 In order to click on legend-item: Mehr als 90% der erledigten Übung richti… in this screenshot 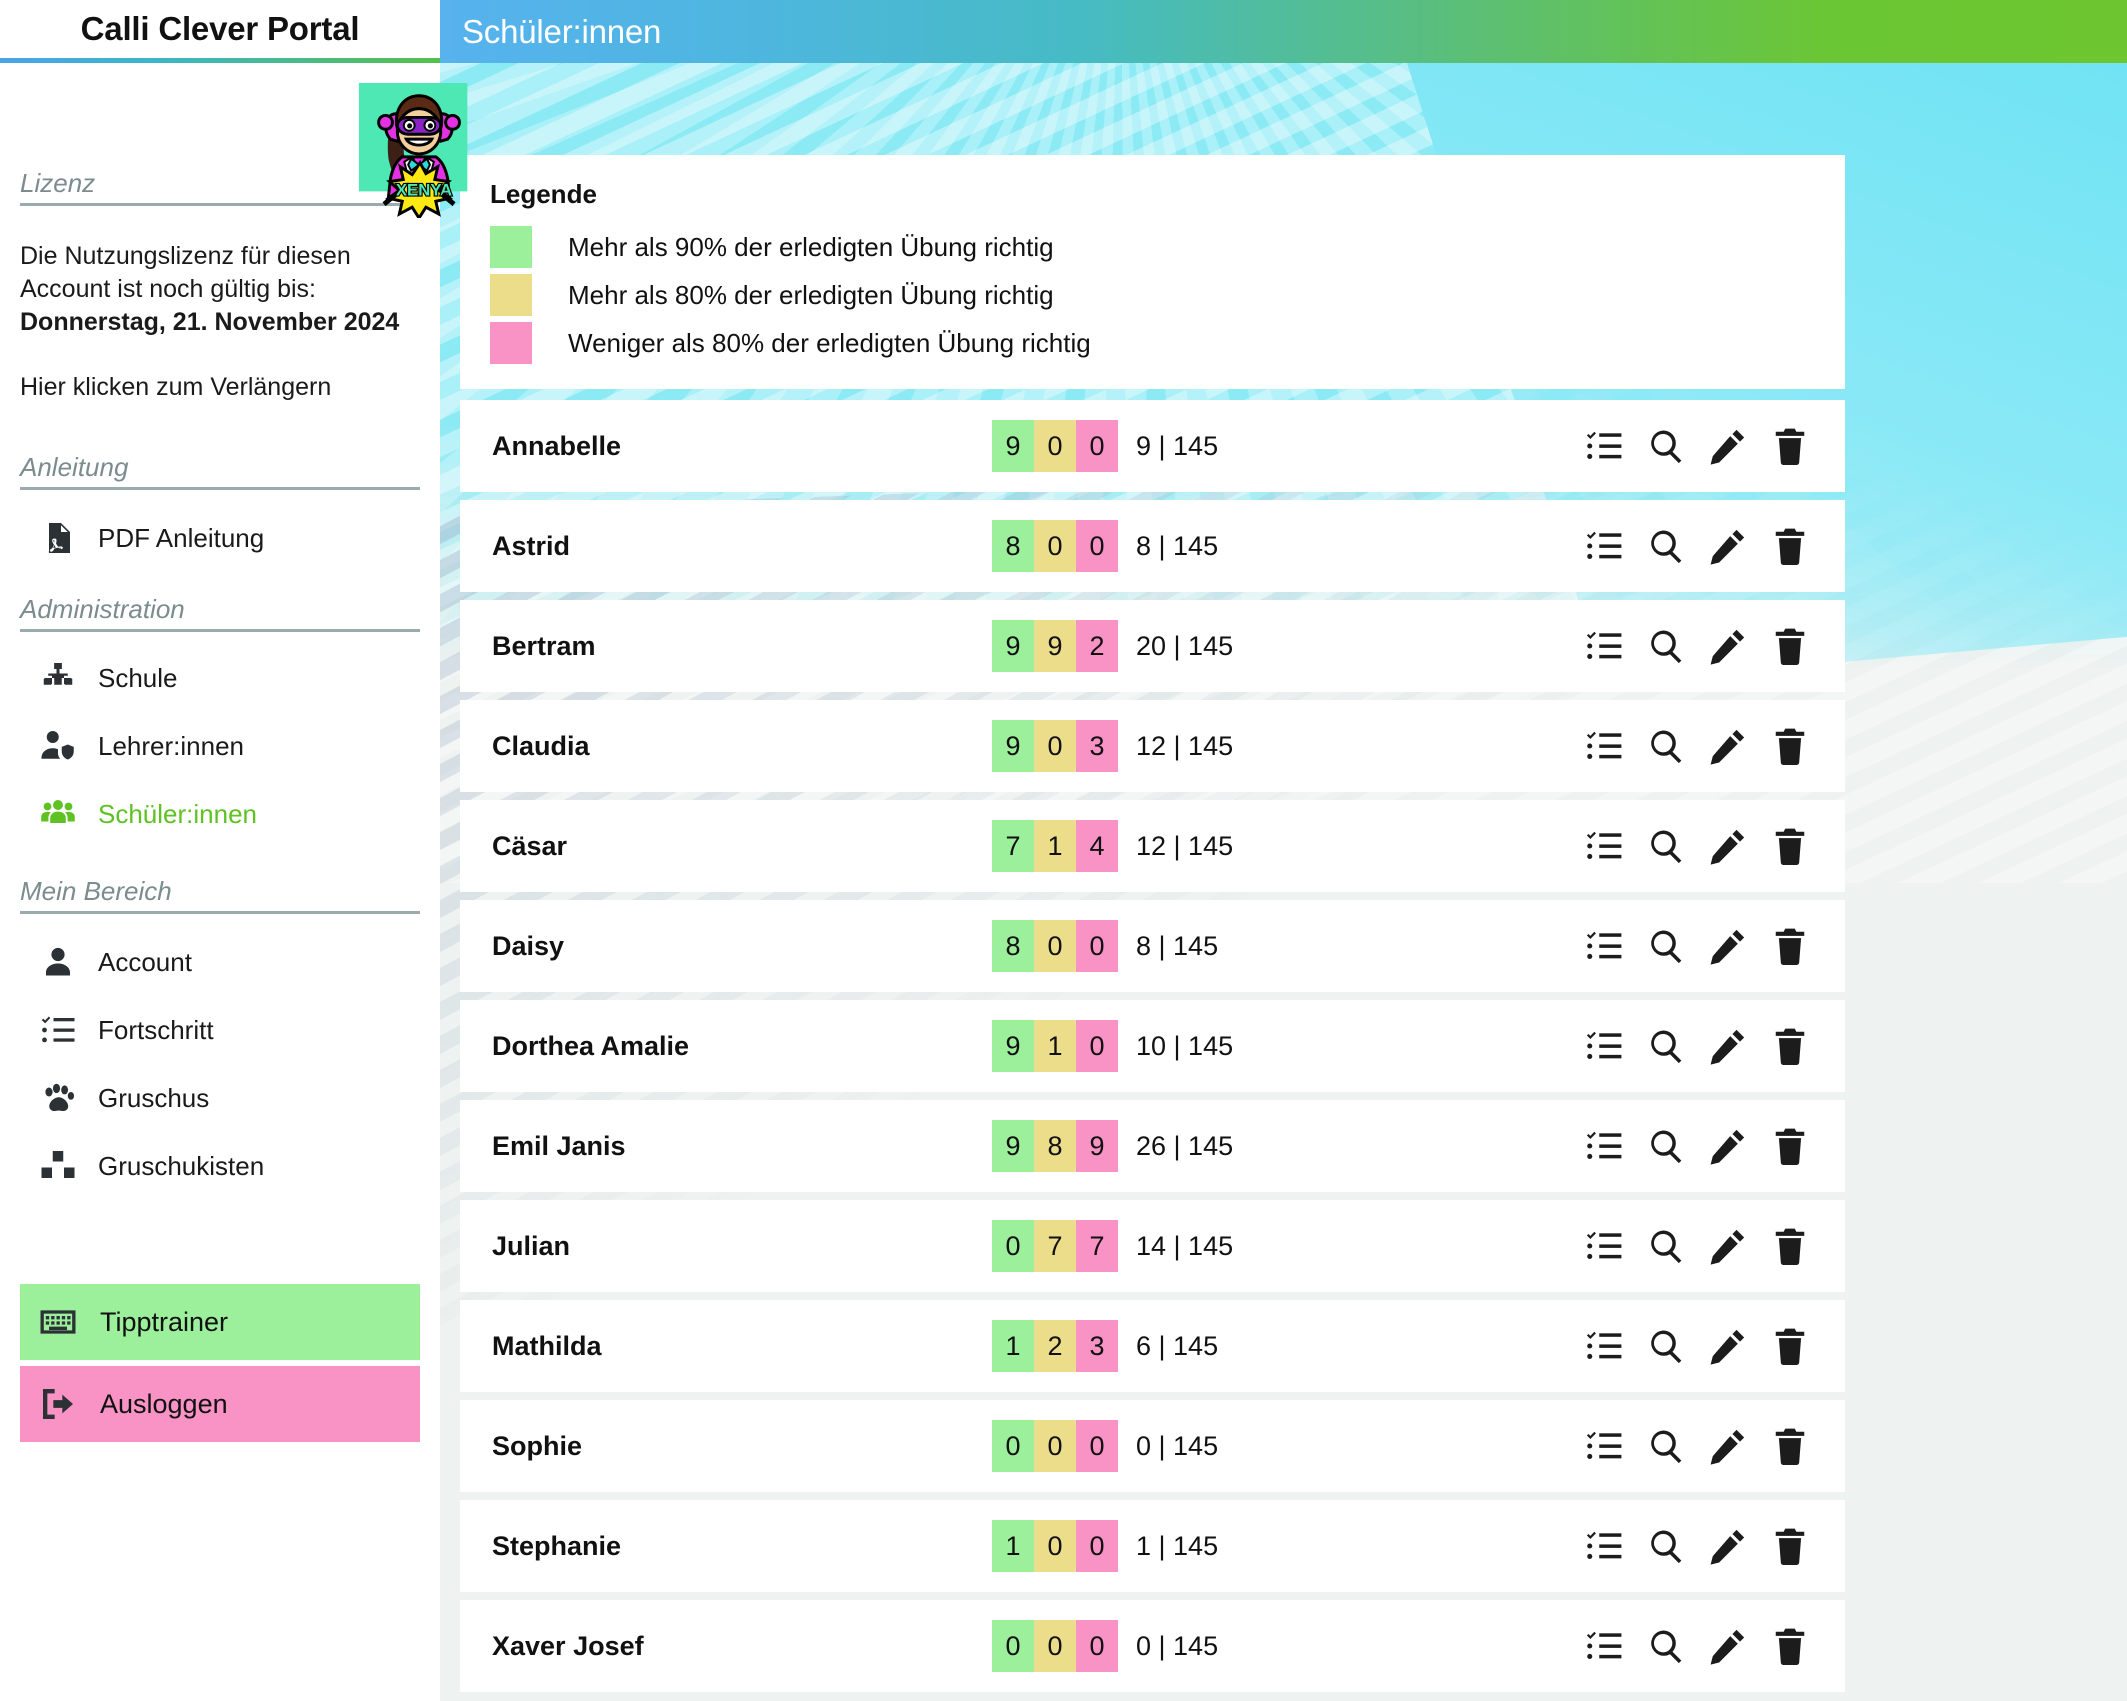, I will do `click(1167, 247)`.